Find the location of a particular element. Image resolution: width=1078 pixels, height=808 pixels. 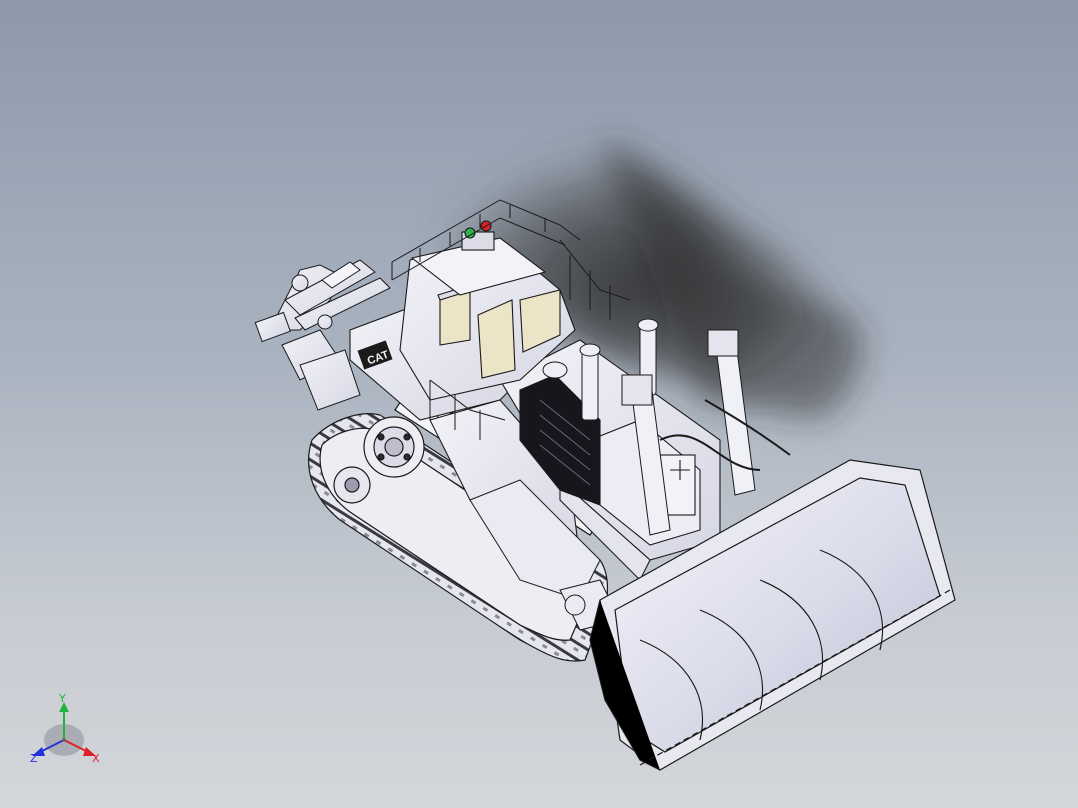

triad-x-label: X is located at coordinates (96, 758).